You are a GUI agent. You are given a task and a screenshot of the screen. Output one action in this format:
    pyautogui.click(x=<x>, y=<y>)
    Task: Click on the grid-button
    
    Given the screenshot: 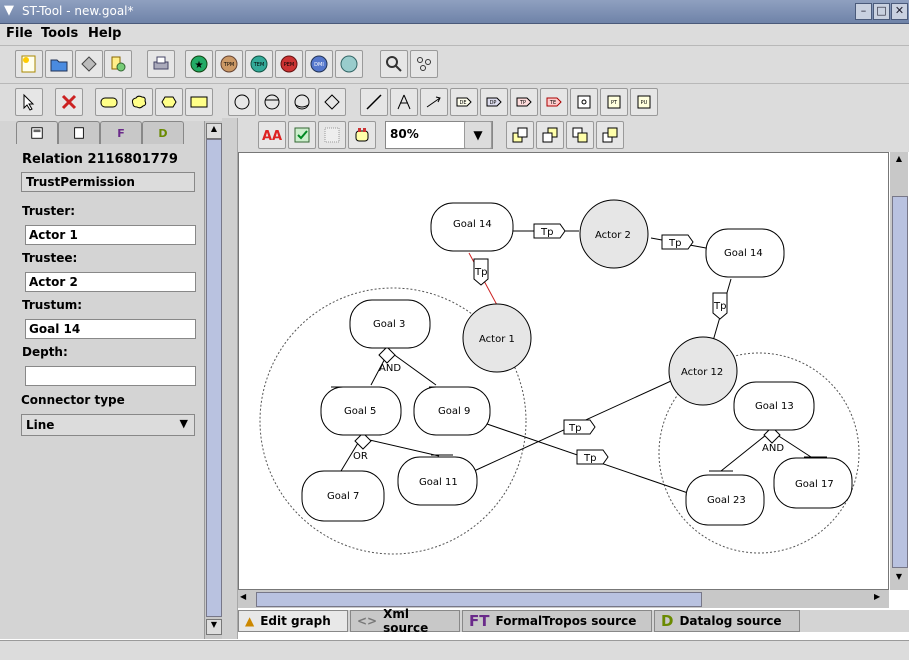 What is the action you would take?
    pyautogui.click(x=332, y=135)
    